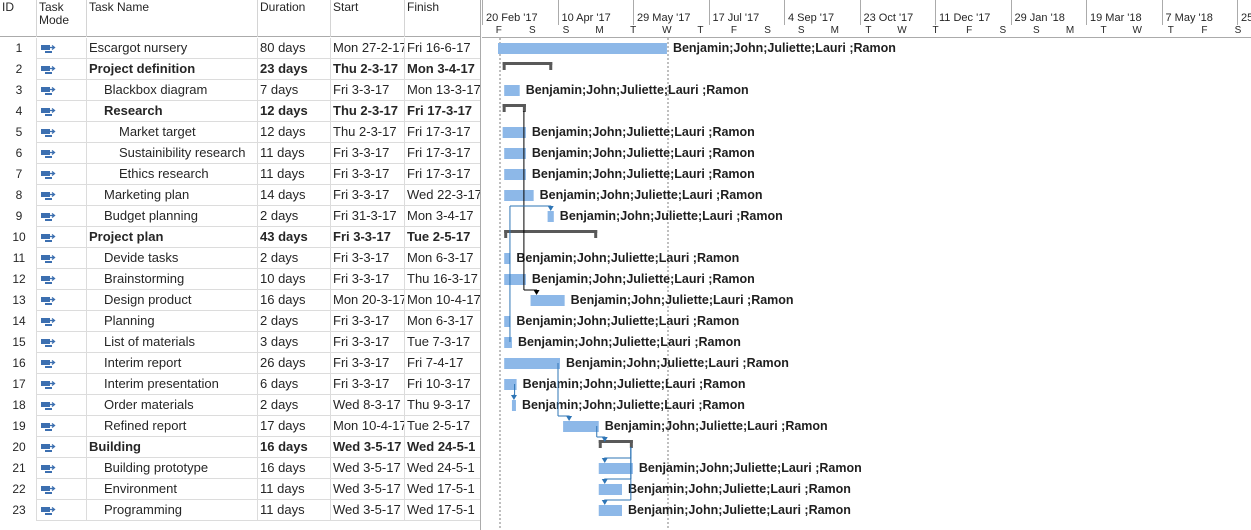  What do you see at coordinates (442, 69) in the screenshot?
I see `task-finish: Mon 3-4-17` at bounding box center [442, 69].